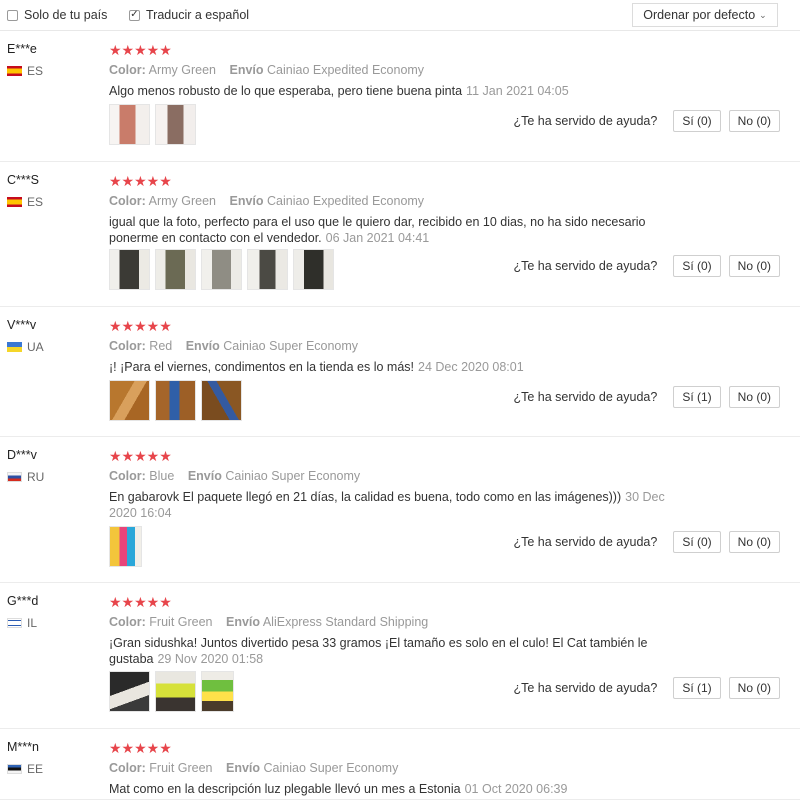 The width and height of the screenshot is (800, 800). Describe the element at coordinates (198, 15) in the screenshot. I see `translate-label: Traducir a español` at that location.